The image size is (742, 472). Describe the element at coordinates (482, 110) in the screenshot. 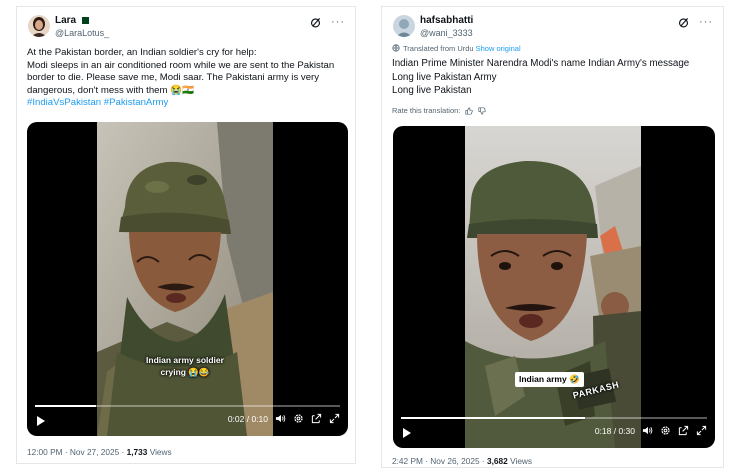

I see `thumbs-down-icon` at that location.